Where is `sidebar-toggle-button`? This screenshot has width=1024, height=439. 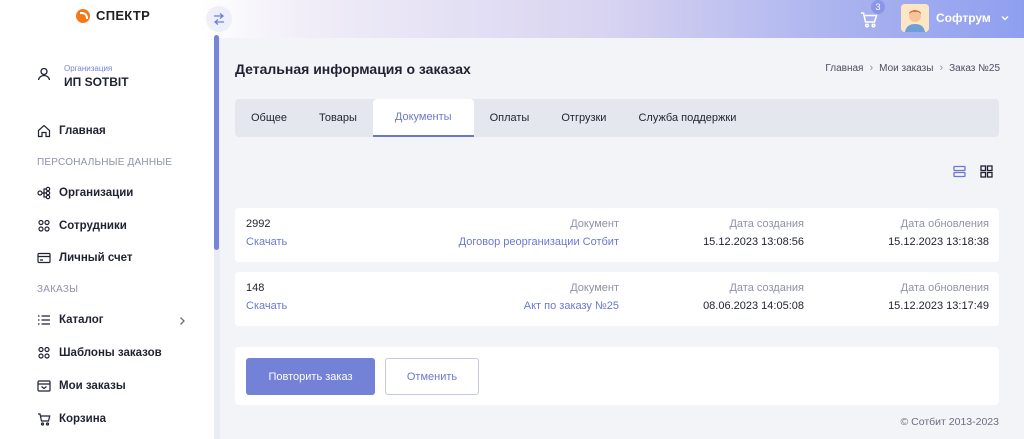
sidebar-toggle-button is located at coordinates (219, 19).